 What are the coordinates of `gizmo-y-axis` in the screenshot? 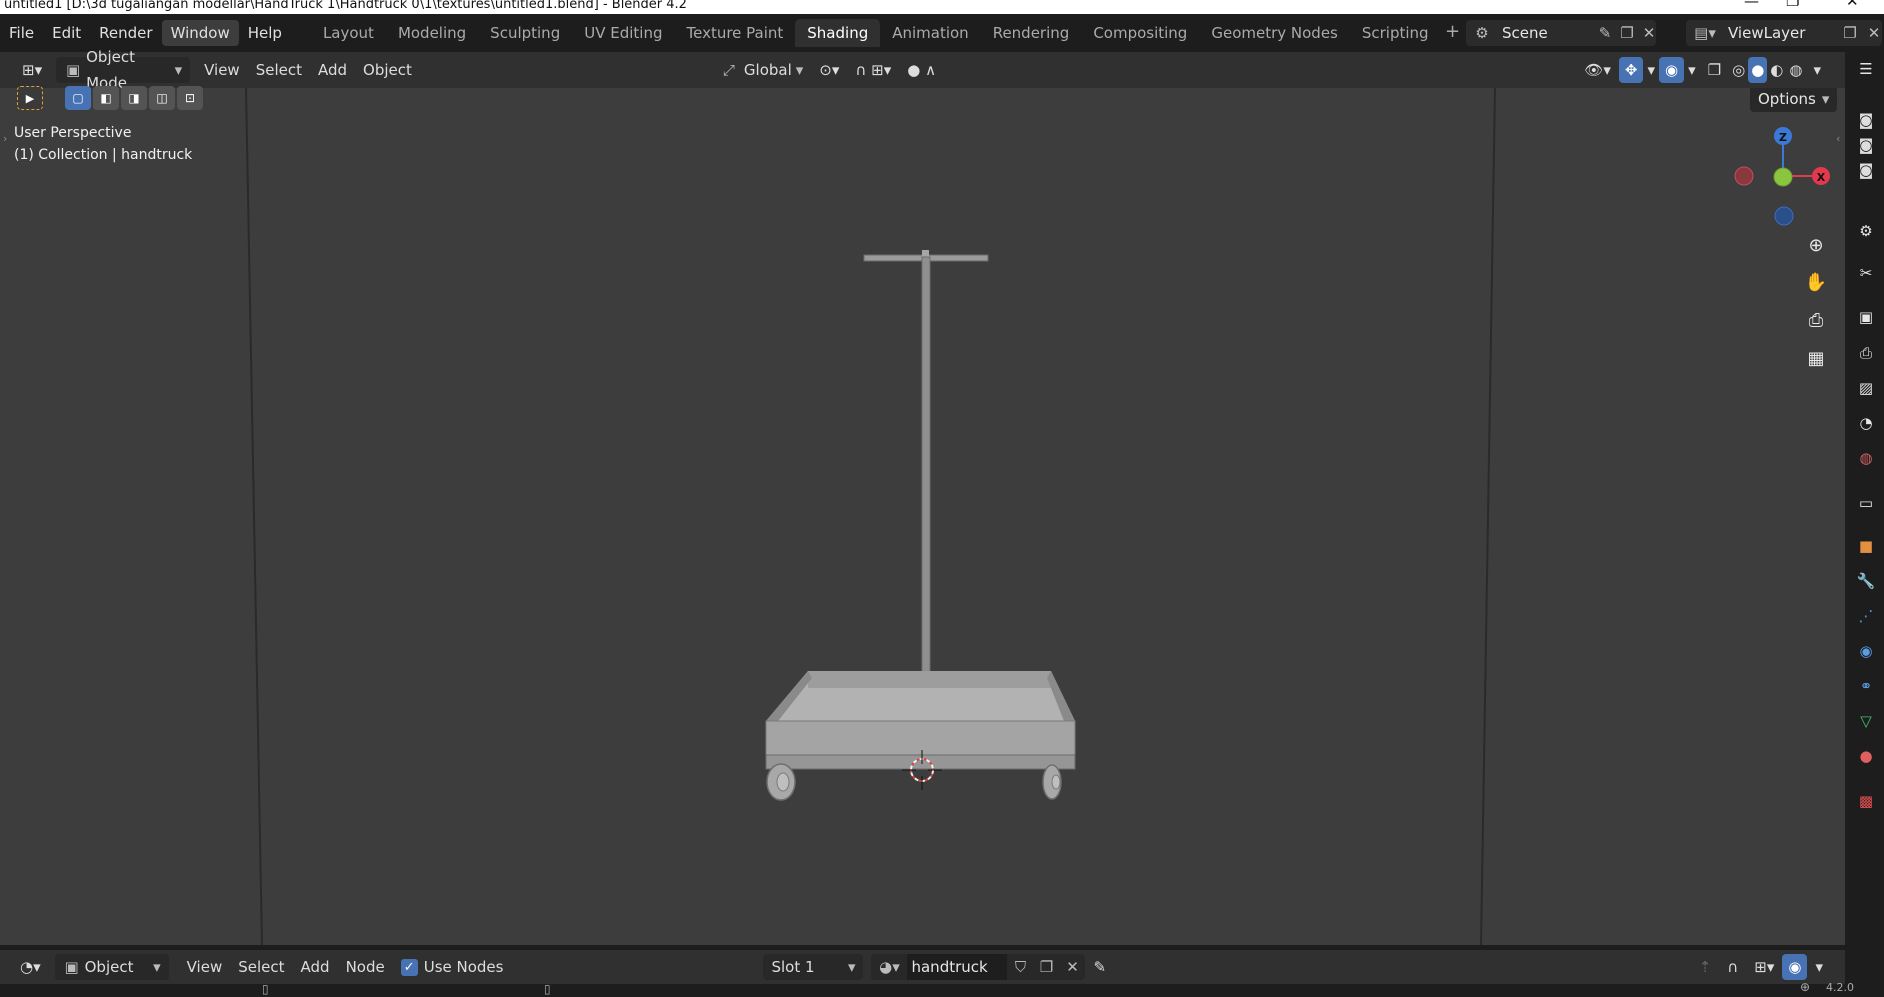 It's located at (1783, 177).